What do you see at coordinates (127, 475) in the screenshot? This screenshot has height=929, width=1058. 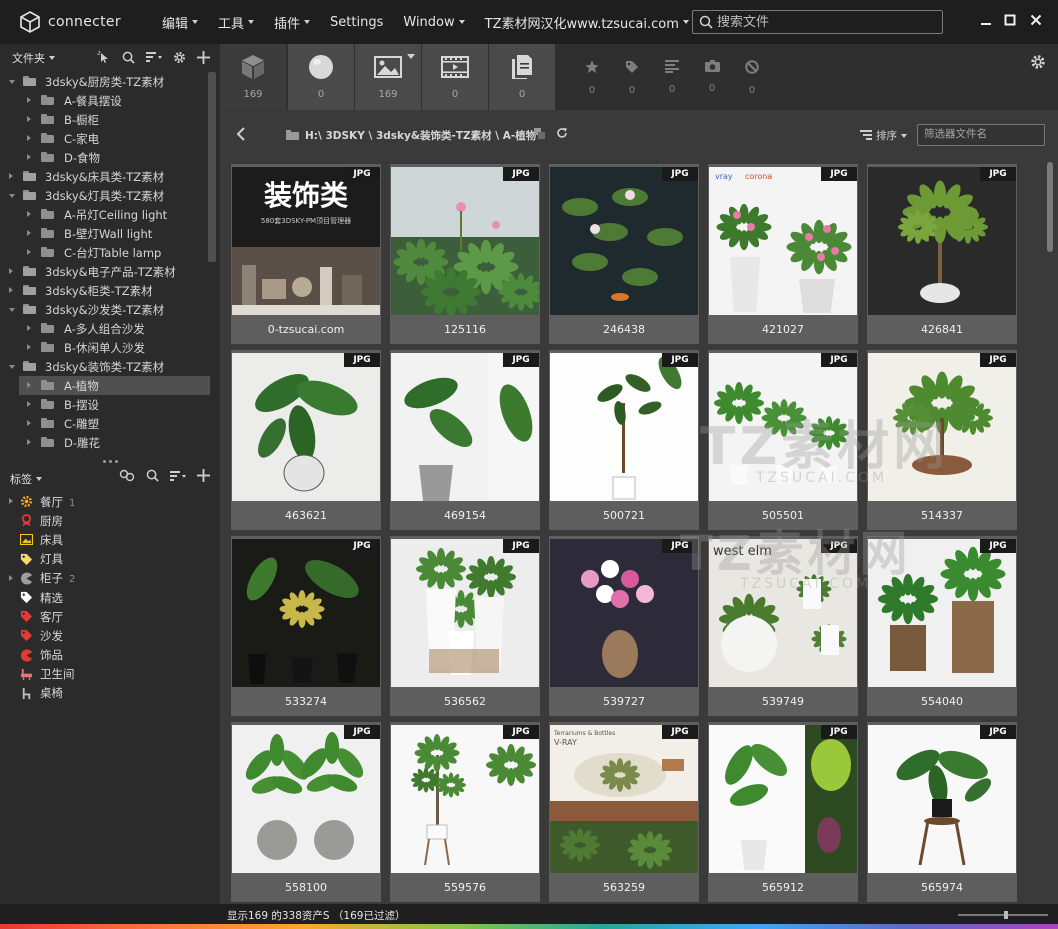 I see `tag-link-button` at bounding box center [127, 475].